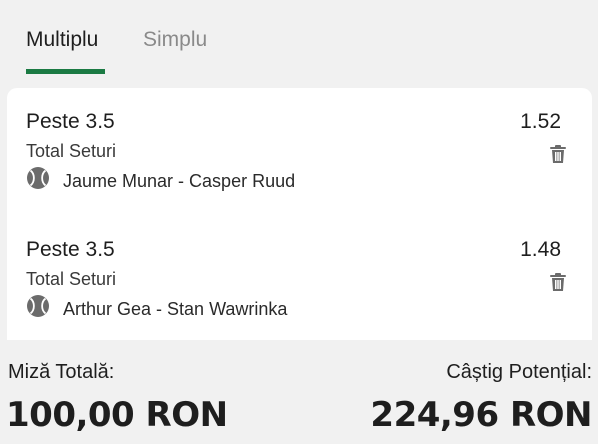 The width and height of the screenshot is (598, 444). Describe the element at coordinates (175, 40) in the screenshot. I see `tab-simplu: Simplu` at that location.